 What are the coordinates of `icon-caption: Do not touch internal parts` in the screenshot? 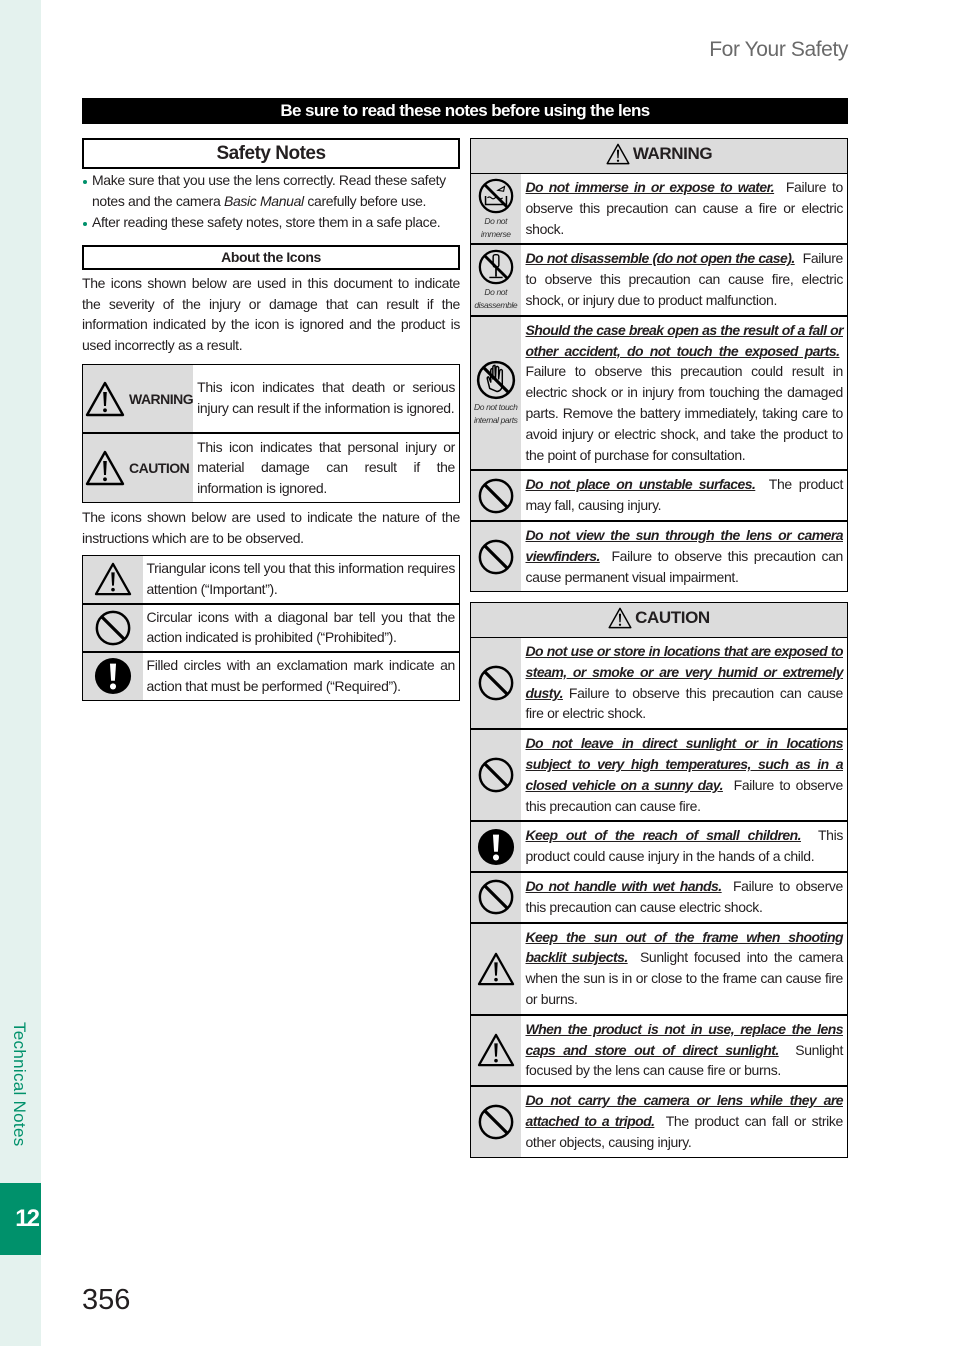 It's located at (495, 414).